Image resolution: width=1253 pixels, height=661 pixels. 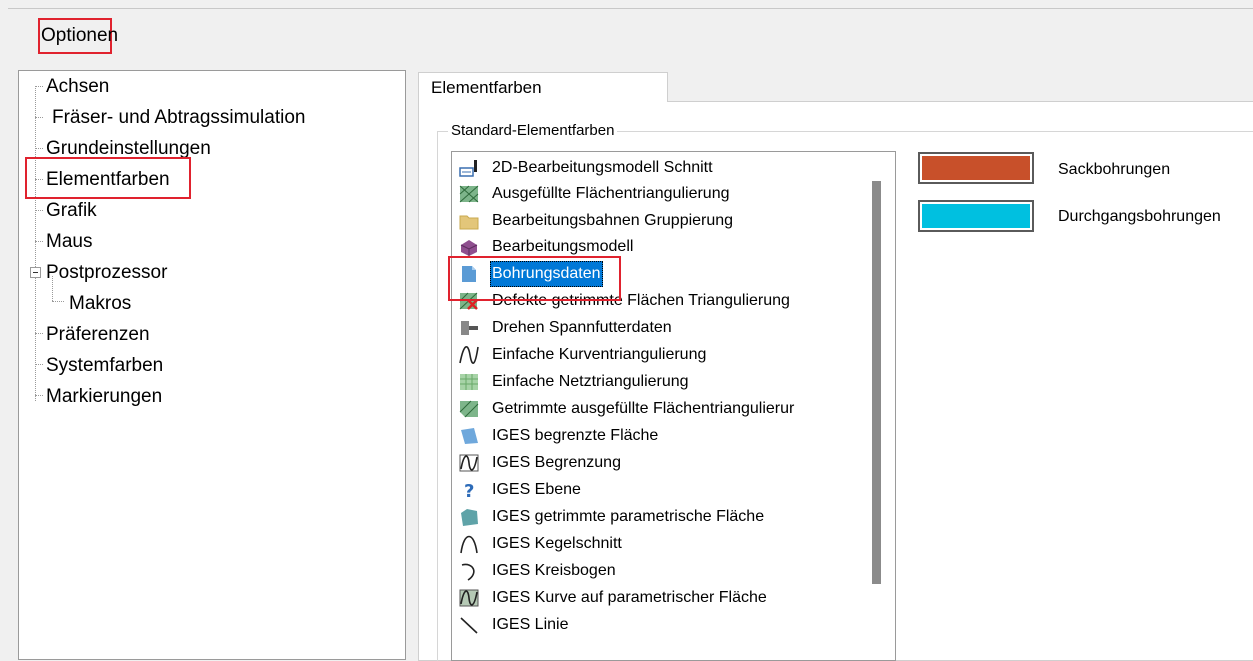 What do you see at coordinates (630, 8) in the screenshot?
I see `window-top-border` at bounding box center [630, 8].